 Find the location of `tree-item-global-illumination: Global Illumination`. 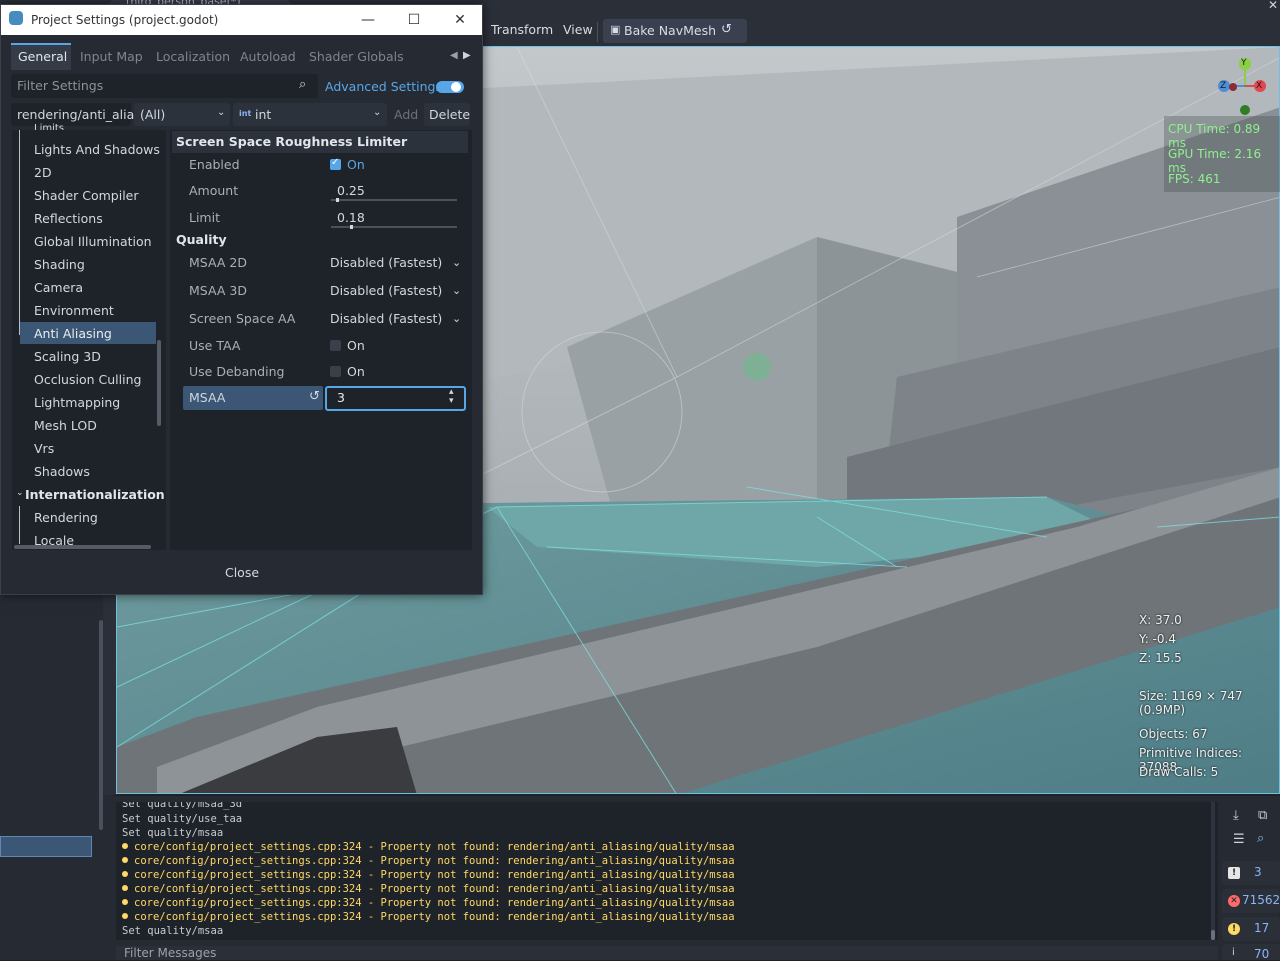

tree-item-global-illumination: Global Illumination is located at coordinates (93, 241).